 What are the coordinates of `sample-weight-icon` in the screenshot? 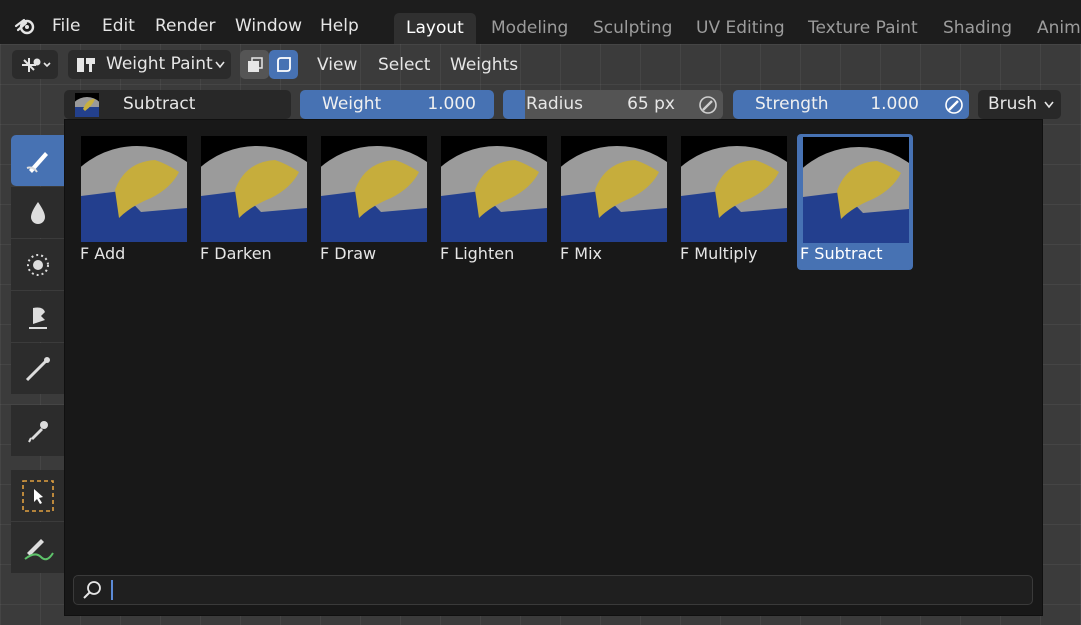 It's located at (37, 431).